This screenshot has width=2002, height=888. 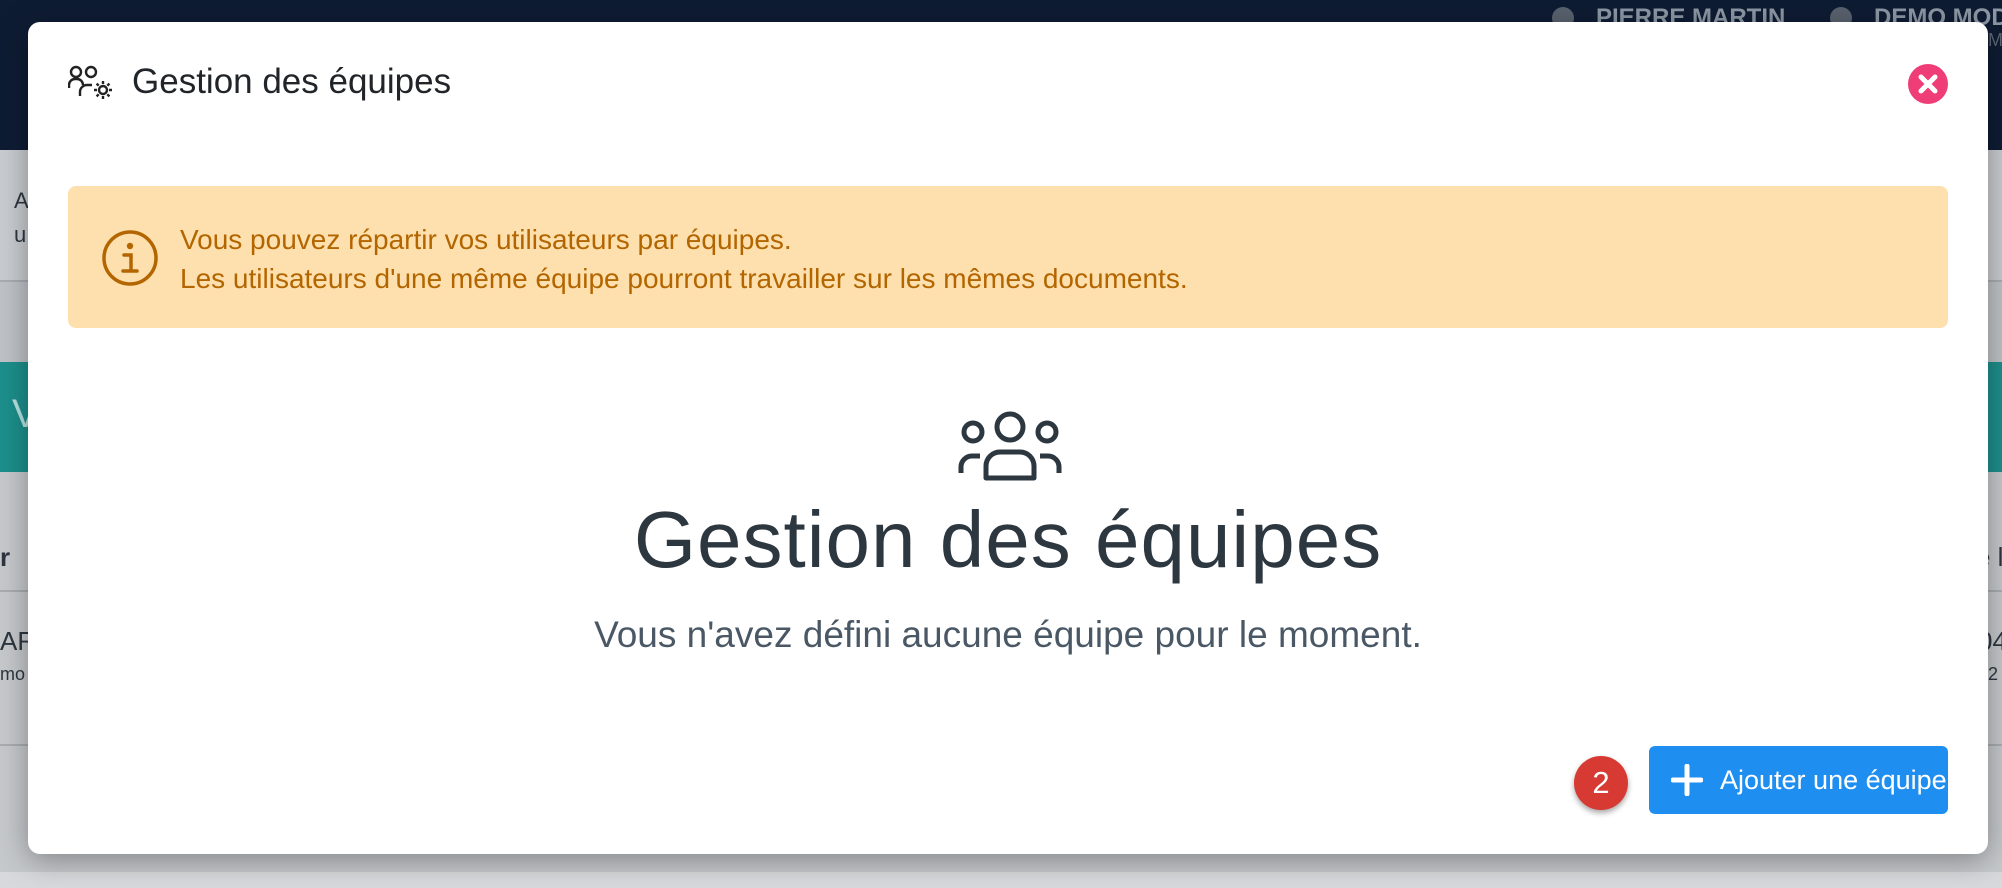 What do you see at coordinates (1687, 780) in the screenshot?
I see `plus-icon` at bounding box center [1687, 780].